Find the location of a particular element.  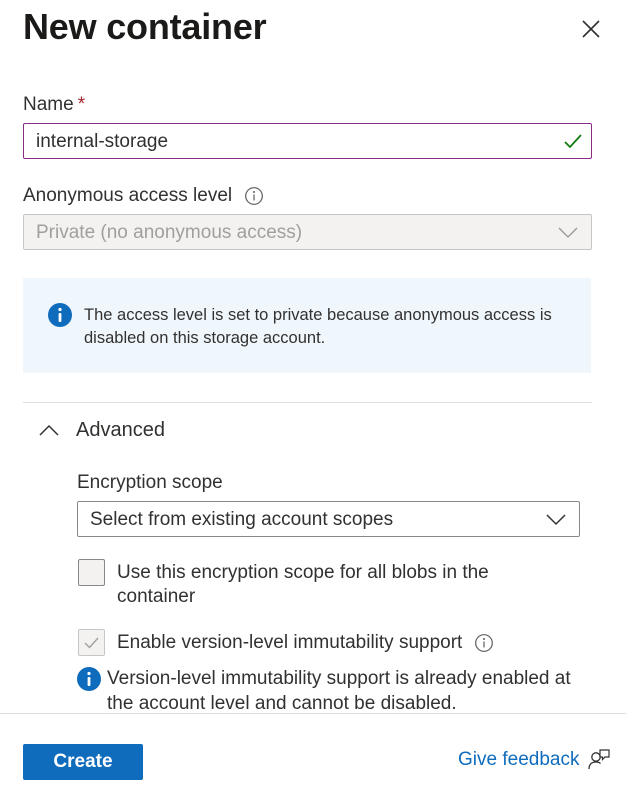

encryption-scope-dropdown: Select from existing account scopes is located at coordinates (328, 519).